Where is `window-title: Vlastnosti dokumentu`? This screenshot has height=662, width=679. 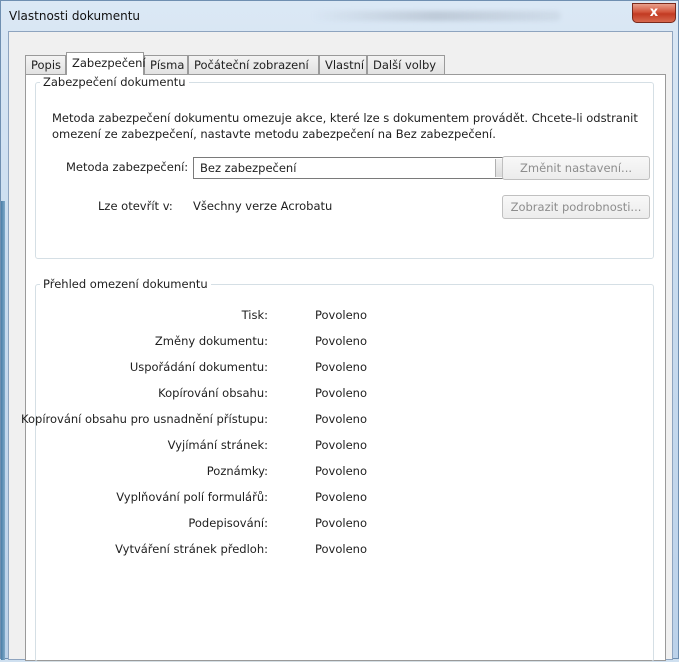
window-title: Vlastnosti dokumentu is located at coordinates (75, 16).